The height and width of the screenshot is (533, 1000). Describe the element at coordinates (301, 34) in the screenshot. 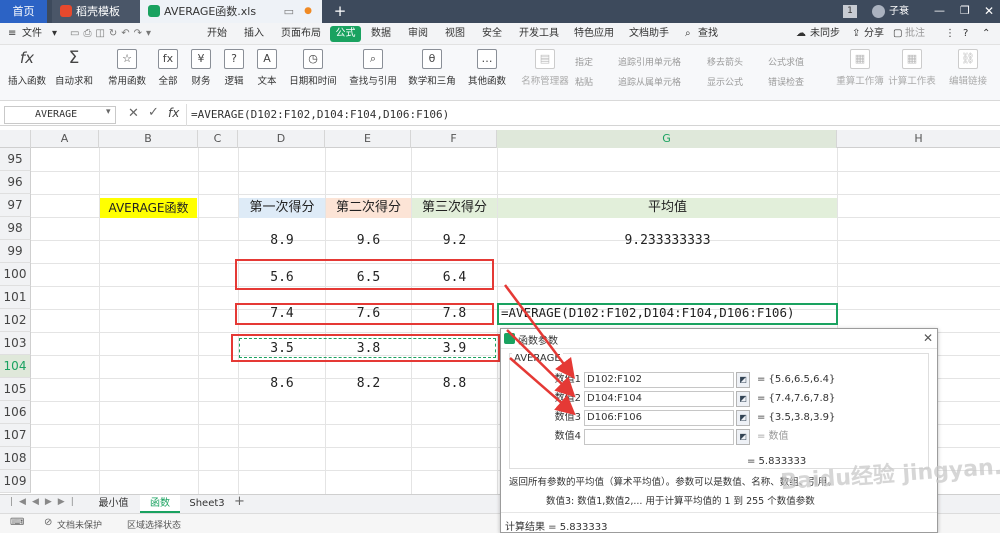

I see `menu-page-layout: 页面布局` at that location.